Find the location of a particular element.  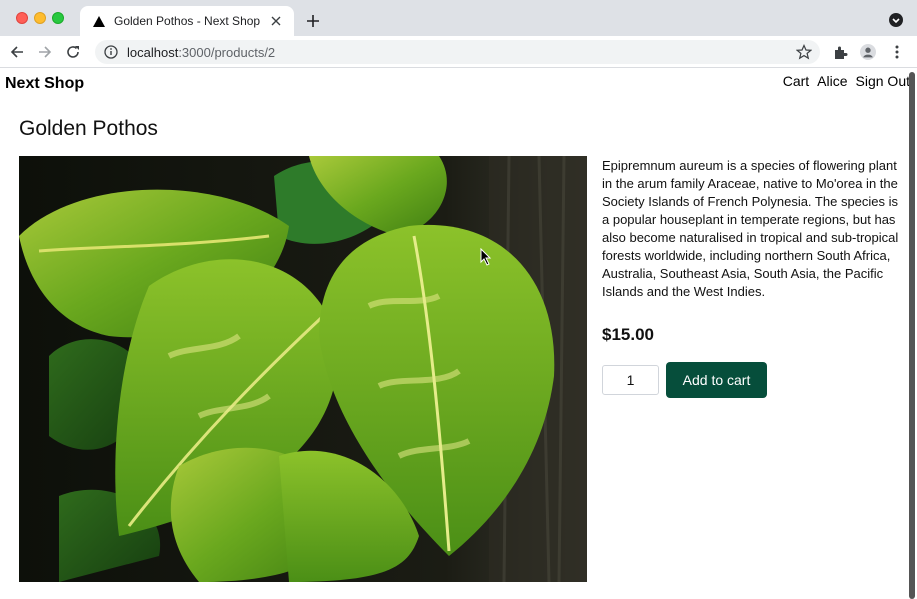

close-tab-icon is located at coordinates (276, 21).